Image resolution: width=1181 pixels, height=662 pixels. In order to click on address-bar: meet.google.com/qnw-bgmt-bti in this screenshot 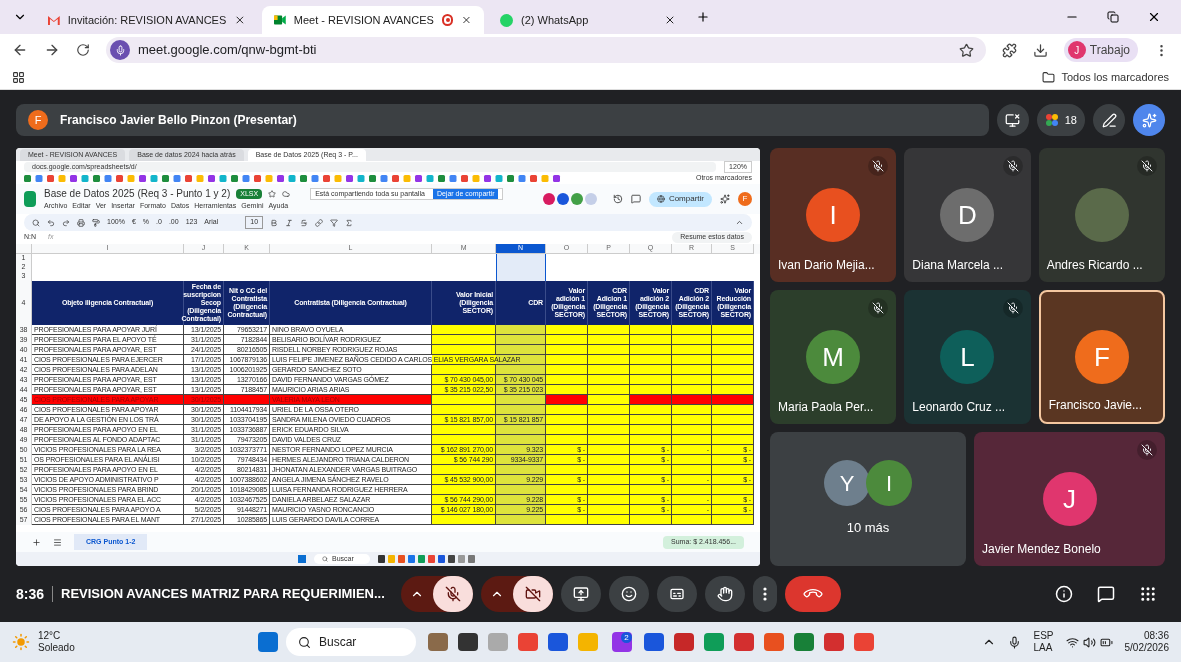, I will do `click(546, 50)`.